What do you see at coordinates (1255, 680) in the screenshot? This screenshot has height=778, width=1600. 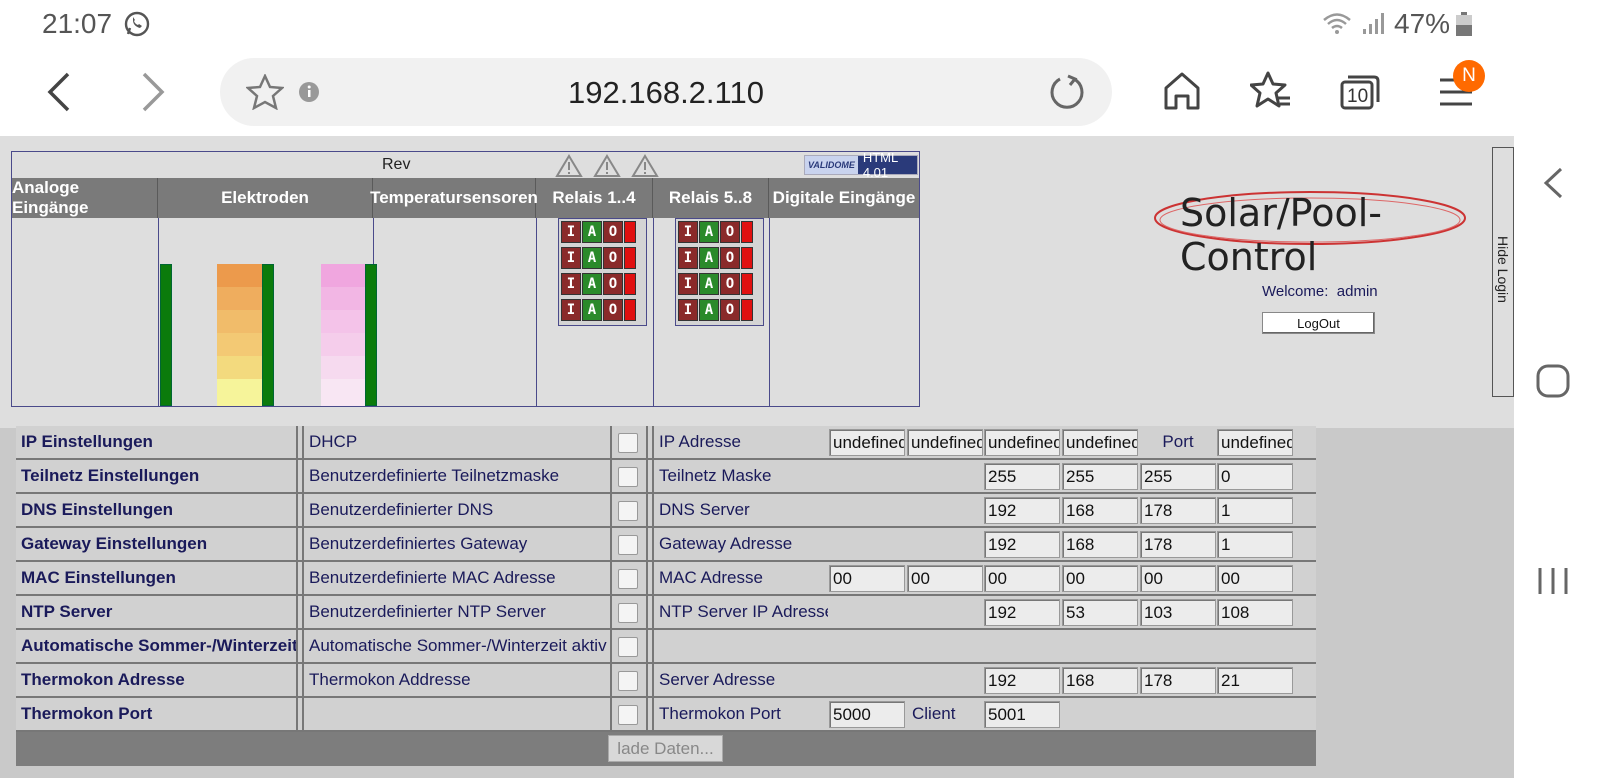 I see `server-octet-input: 21` at bounding box center [1255, 680].